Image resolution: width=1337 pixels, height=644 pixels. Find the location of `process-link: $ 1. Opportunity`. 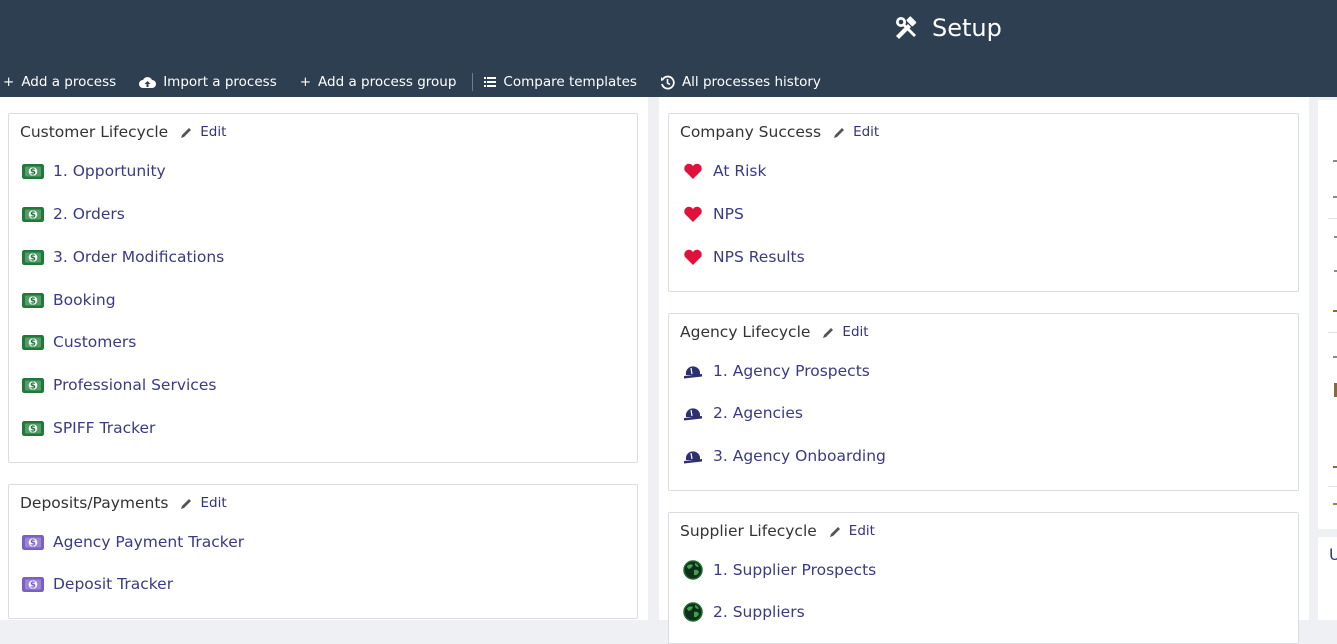

process-link: $ 1. Opportunity is located at coordinates (93, 171).